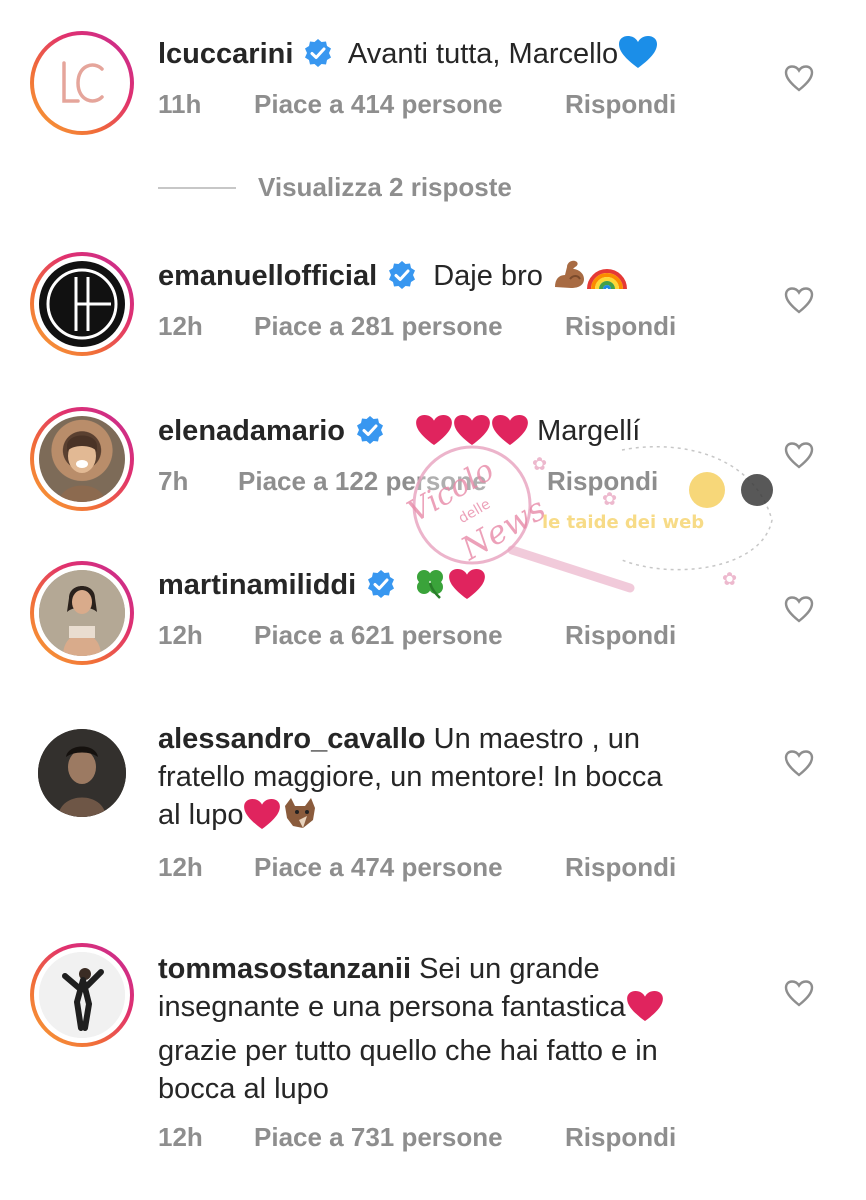  Describe the element at coordinates (267, 276) in the screenshot. I see `username: emanuellofficial` at that location.